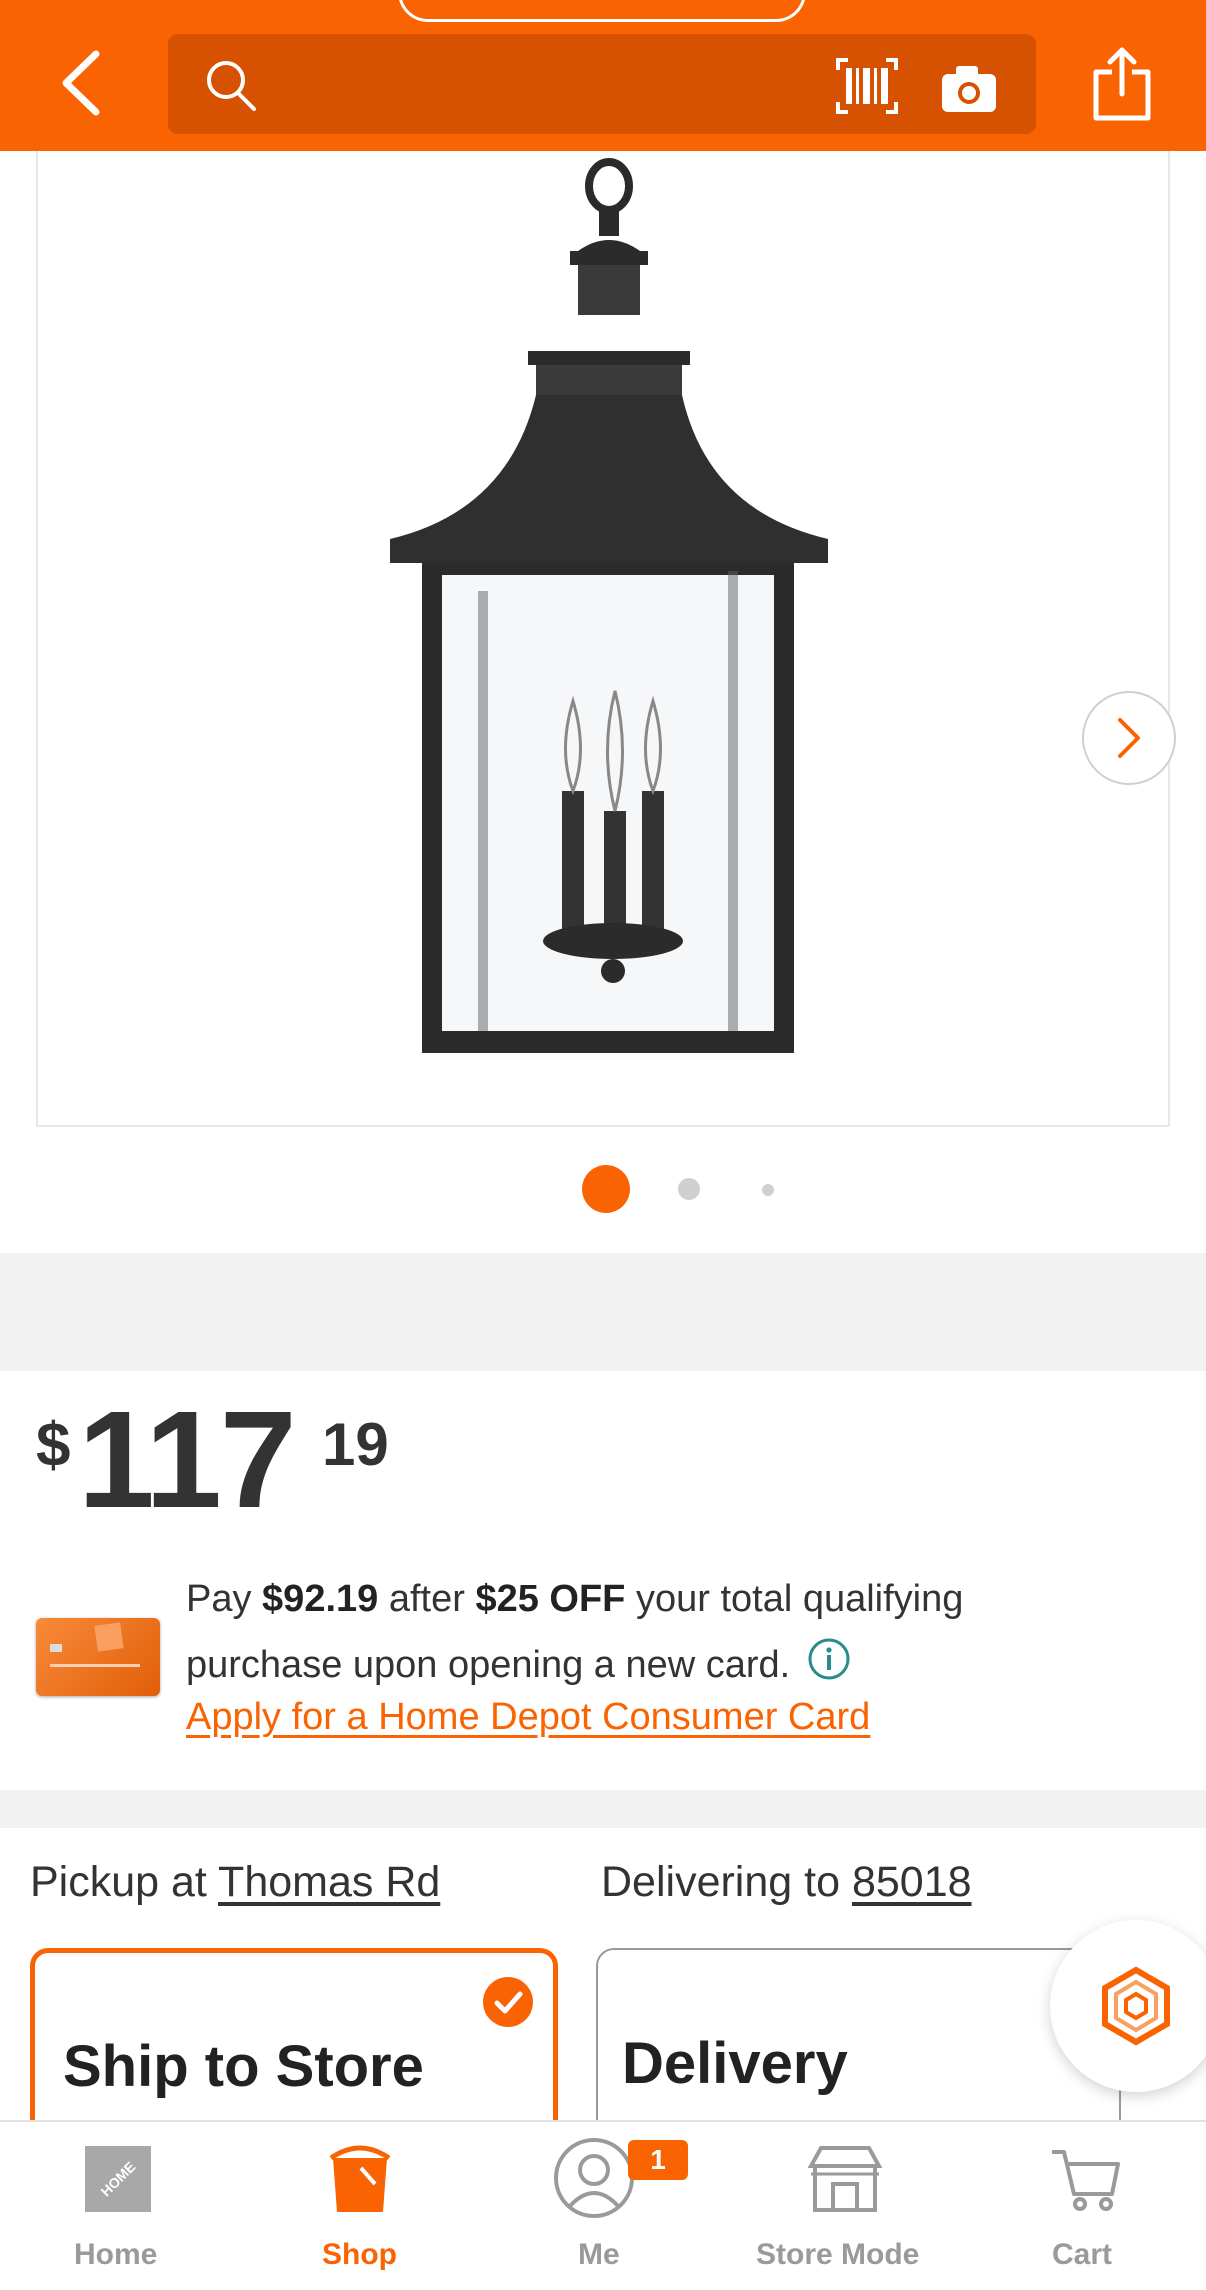 The width and height of the screenshot is (1206, 2290). I want to click on nav-home: HOME Home, so click(118, 2206).